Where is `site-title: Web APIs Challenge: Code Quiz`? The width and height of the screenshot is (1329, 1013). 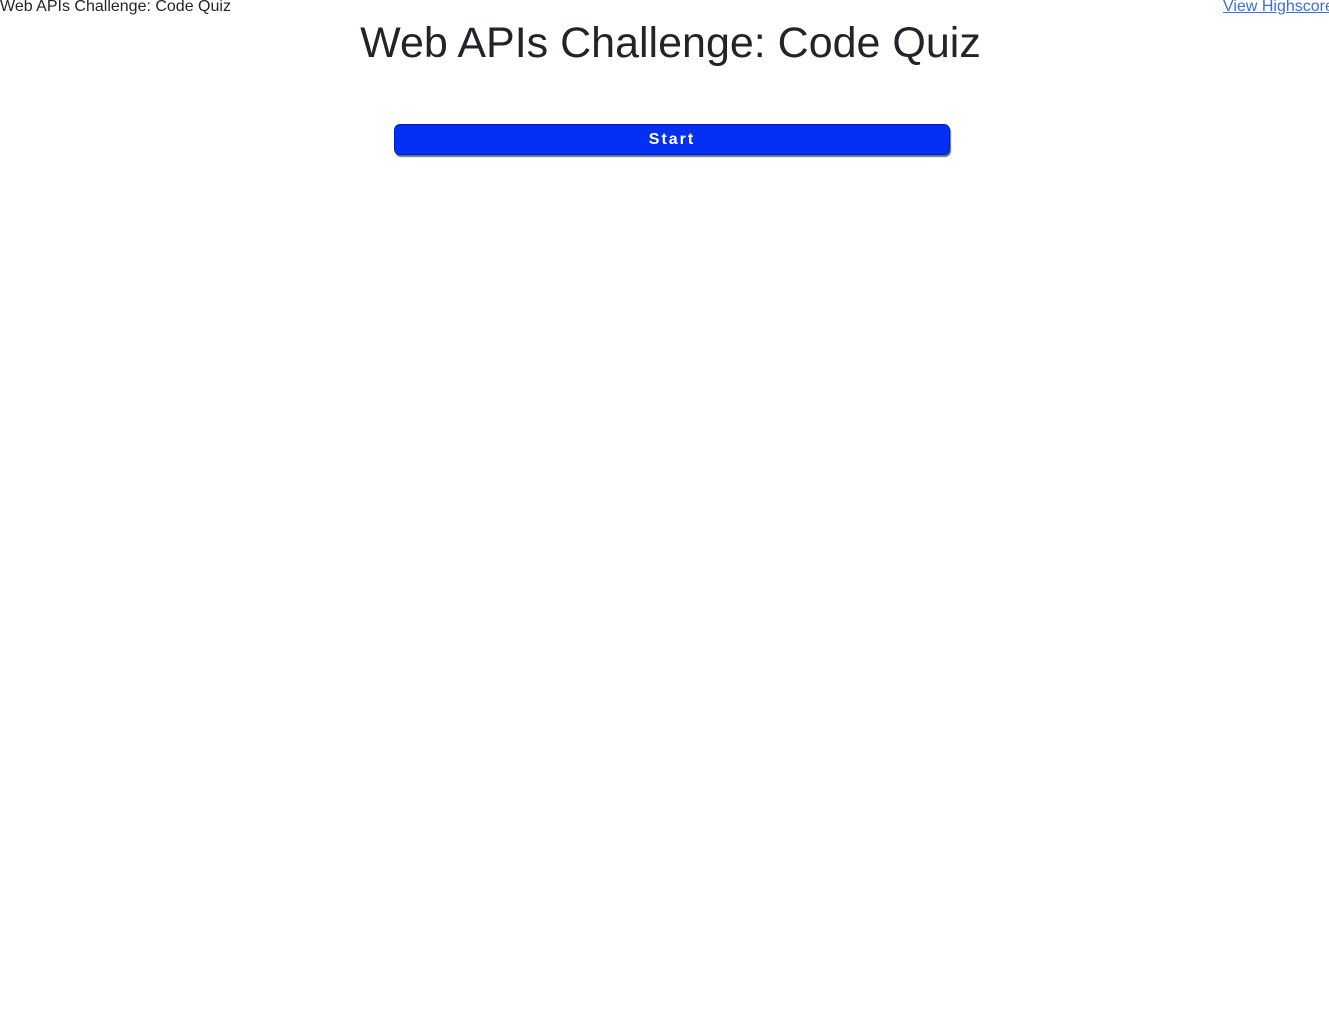
site-title: Web APIs Challenge: Code Quiz is located at coordinates (115, 7).